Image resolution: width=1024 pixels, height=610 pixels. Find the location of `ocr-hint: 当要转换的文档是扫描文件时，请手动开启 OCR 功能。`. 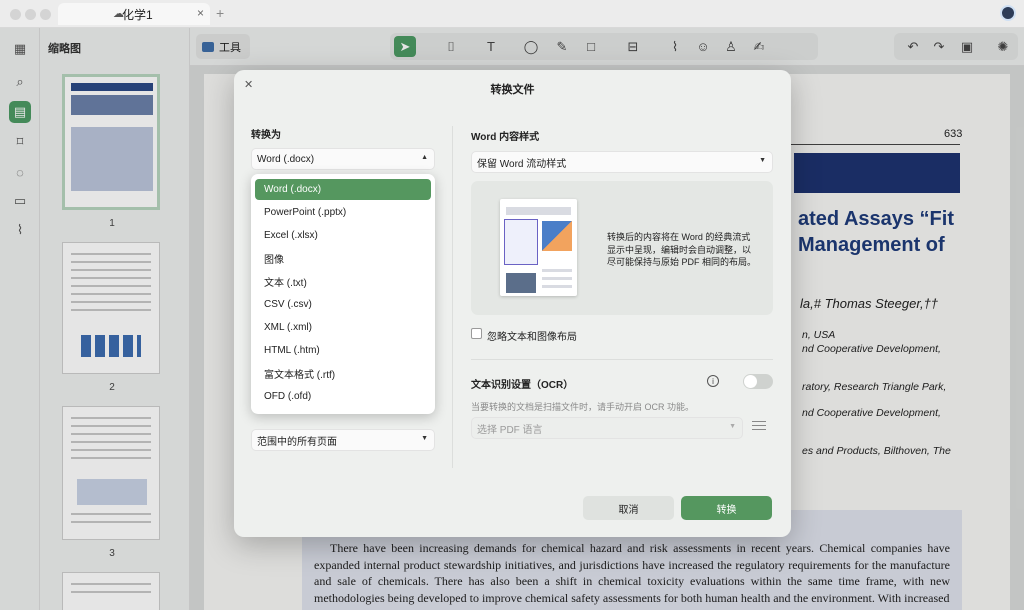

ocr-hint: 当要转换的文档是扫描文件时，请手动开启 OCR 功能。 is located at coordinates (583, 407).